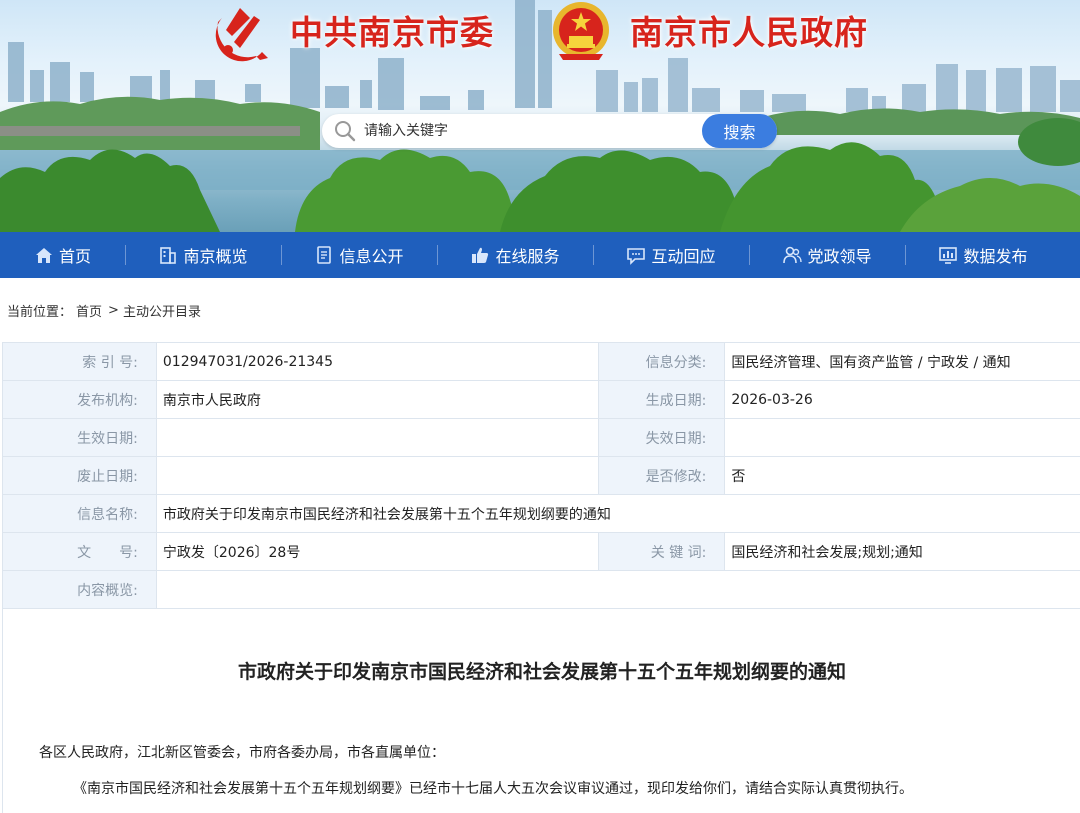  What do you see at coordinates (617, 513) in the screenshot?
I see `info-name-value: 市政府关于印发南京市国民经济和社会发展第十五个五年规划纲要的通知` at bounding box center [617, 513].